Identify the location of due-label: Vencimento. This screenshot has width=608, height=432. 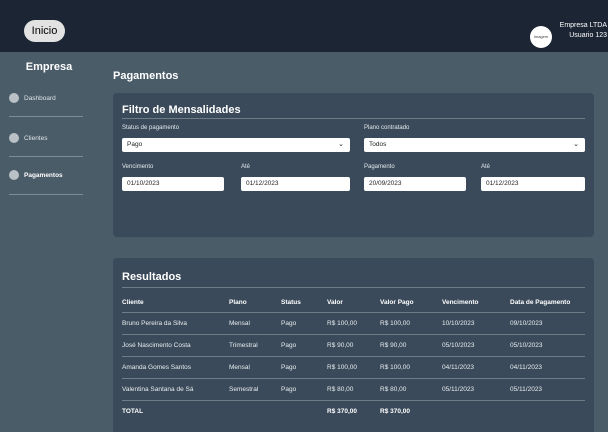
(138, 167).